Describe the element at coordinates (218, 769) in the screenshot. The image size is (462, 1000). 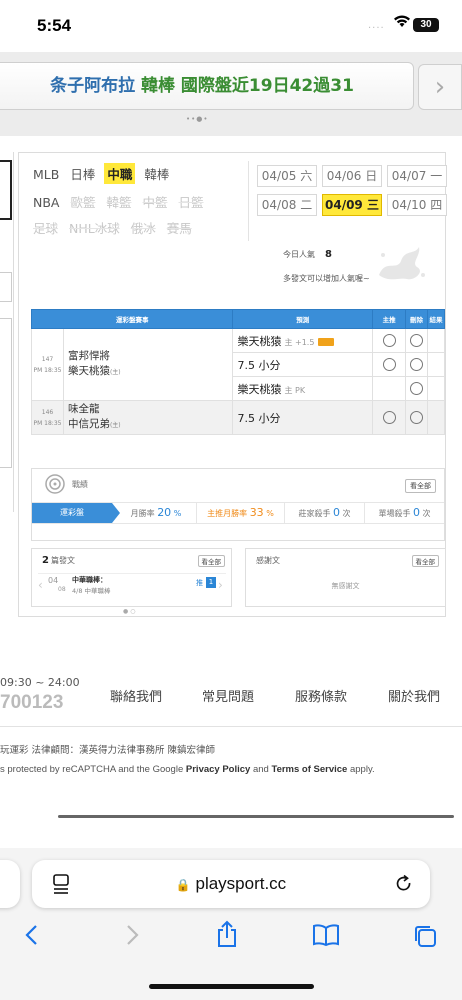
I see `privacy-policy-link: Privacy Policy` at that location.